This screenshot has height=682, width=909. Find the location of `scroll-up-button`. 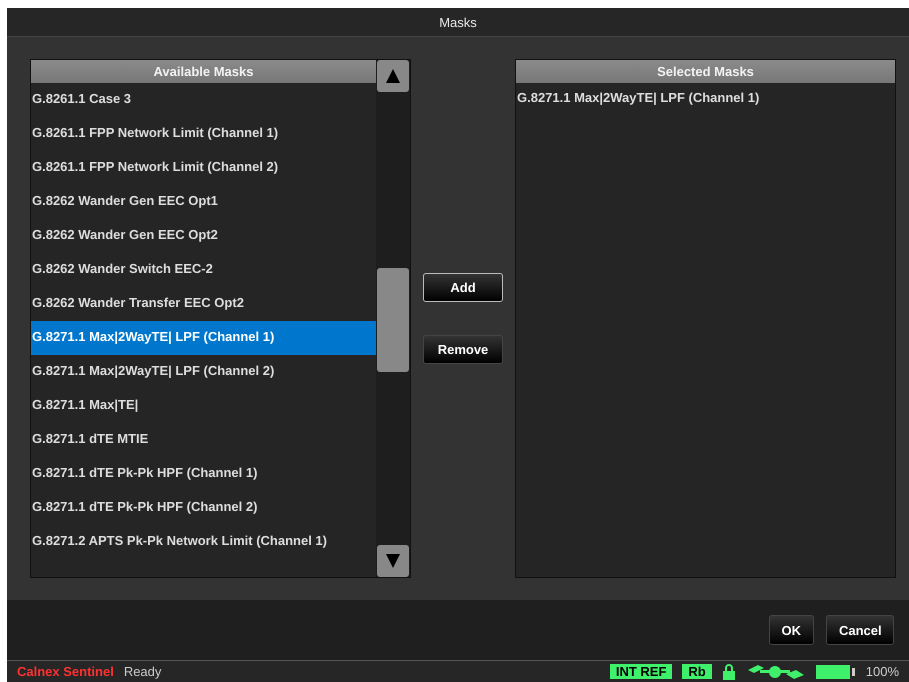

scroll-up-button is located at coordinates (393, 76).